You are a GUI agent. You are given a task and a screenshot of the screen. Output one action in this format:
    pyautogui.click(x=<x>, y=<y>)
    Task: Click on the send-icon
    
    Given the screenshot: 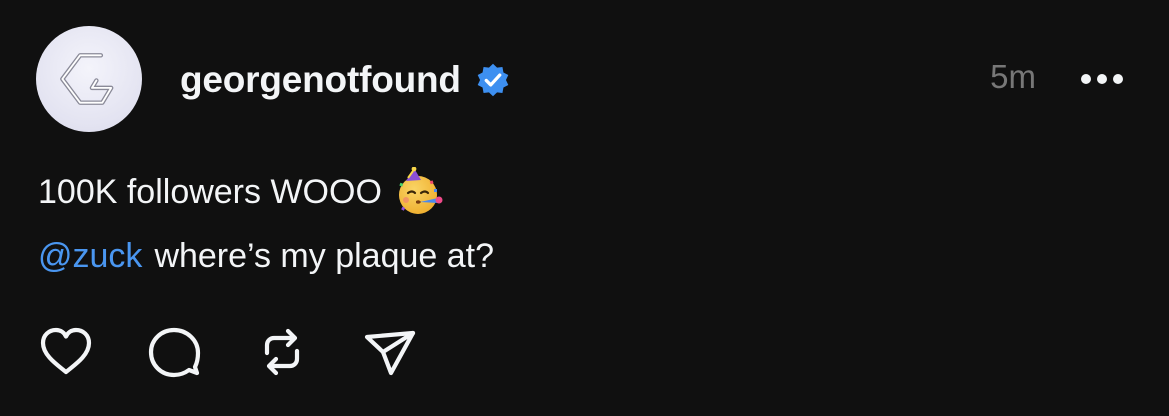 What is the action you would take?
    pyautogui.click(x=390, y=353)
    